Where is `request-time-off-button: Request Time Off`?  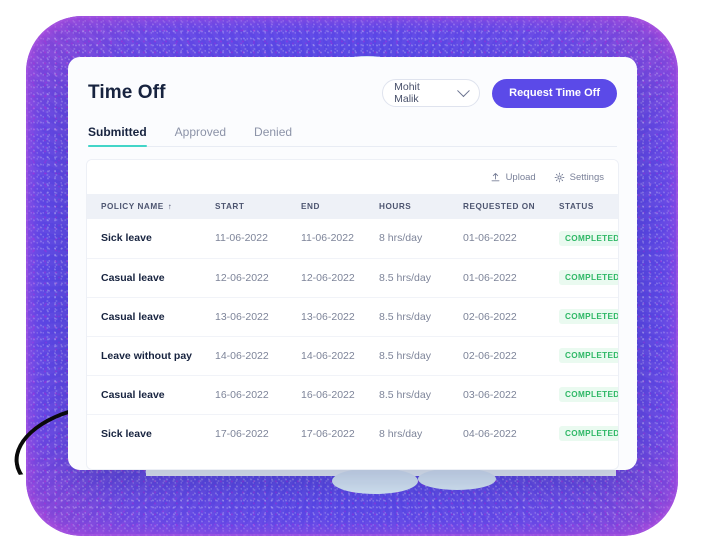
request-time-off-button: Request Time Off is located at coordinates (554, 93).